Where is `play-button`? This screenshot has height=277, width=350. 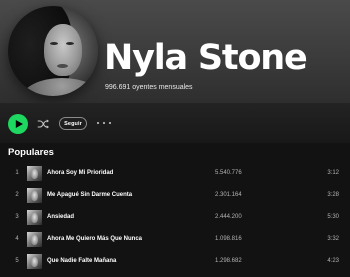 play-button is located at coordinates (18, 124).